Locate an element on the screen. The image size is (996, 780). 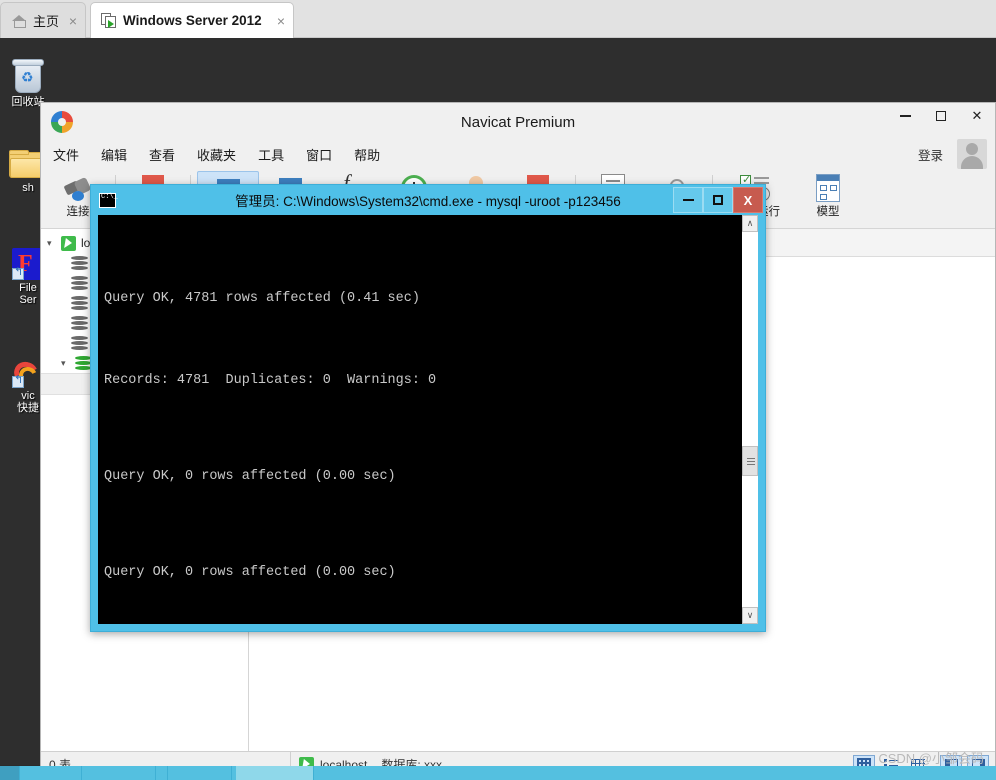
scroll-down-button: ∨ is located at coordinates (750, 615).